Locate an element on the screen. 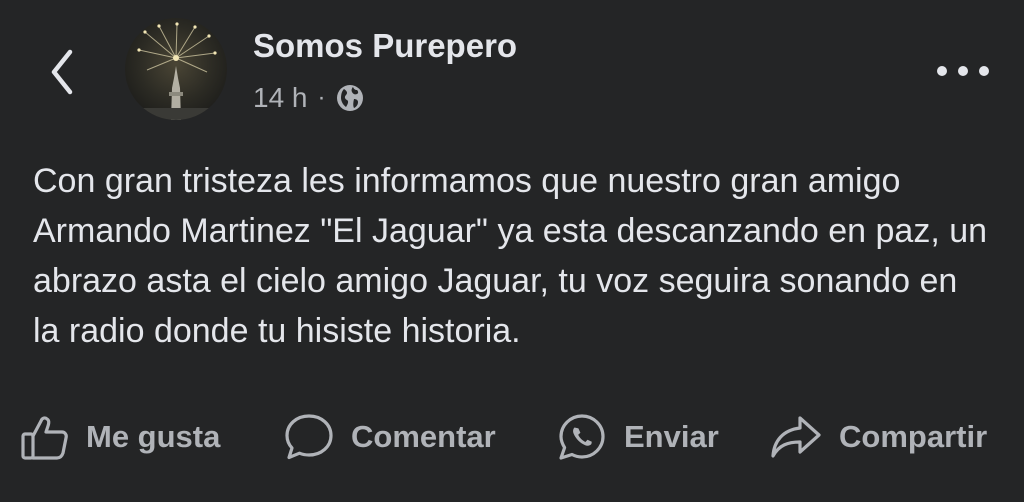  comment-label: Comentar is located at coordinates (423, 436).